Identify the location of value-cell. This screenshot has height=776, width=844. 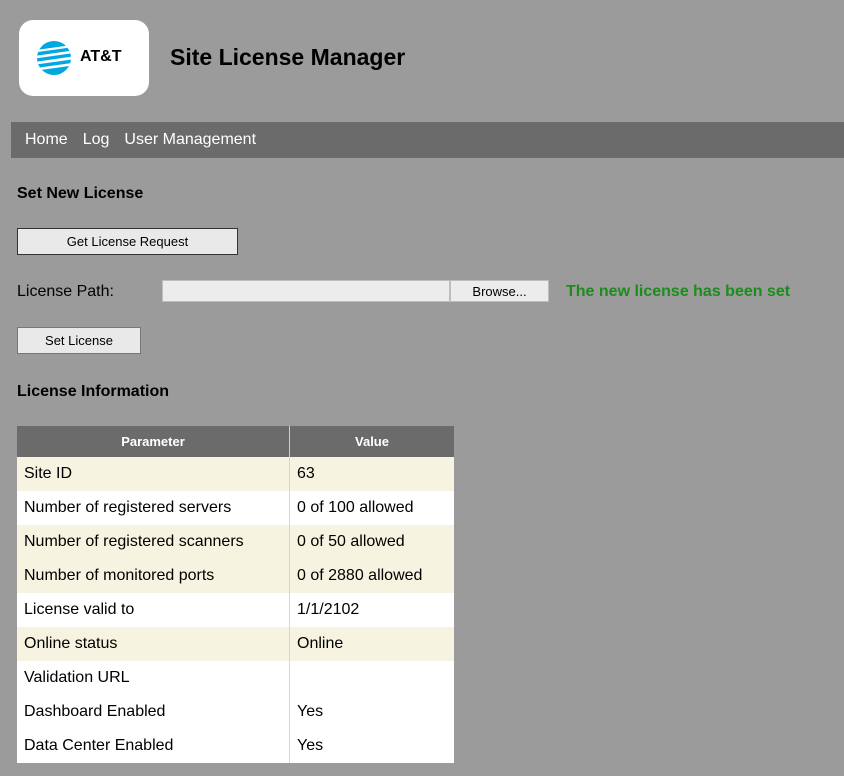
(371, 678).